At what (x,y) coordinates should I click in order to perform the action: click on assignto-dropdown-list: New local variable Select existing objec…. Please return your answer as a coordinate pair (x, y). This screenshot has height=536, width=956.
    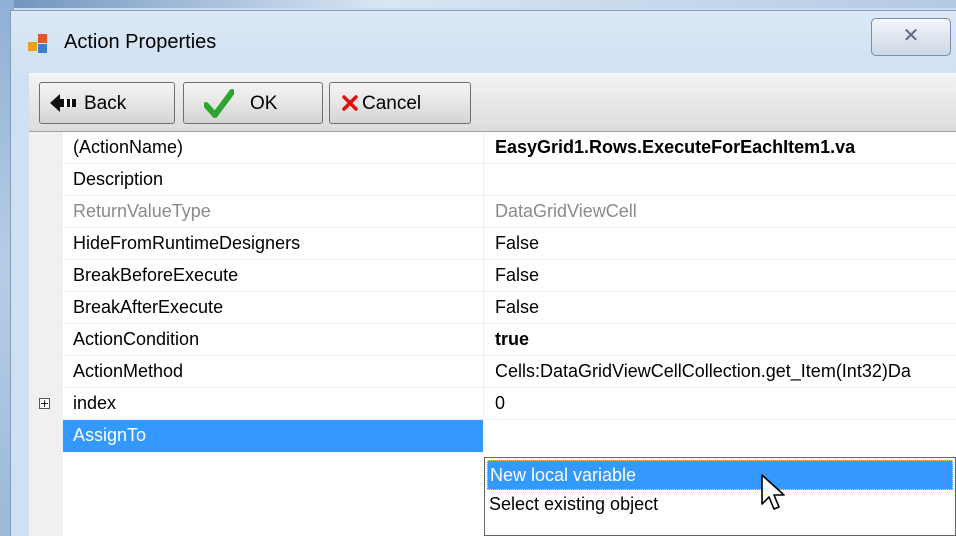
    Looking at the image, I should click on (720, 496).